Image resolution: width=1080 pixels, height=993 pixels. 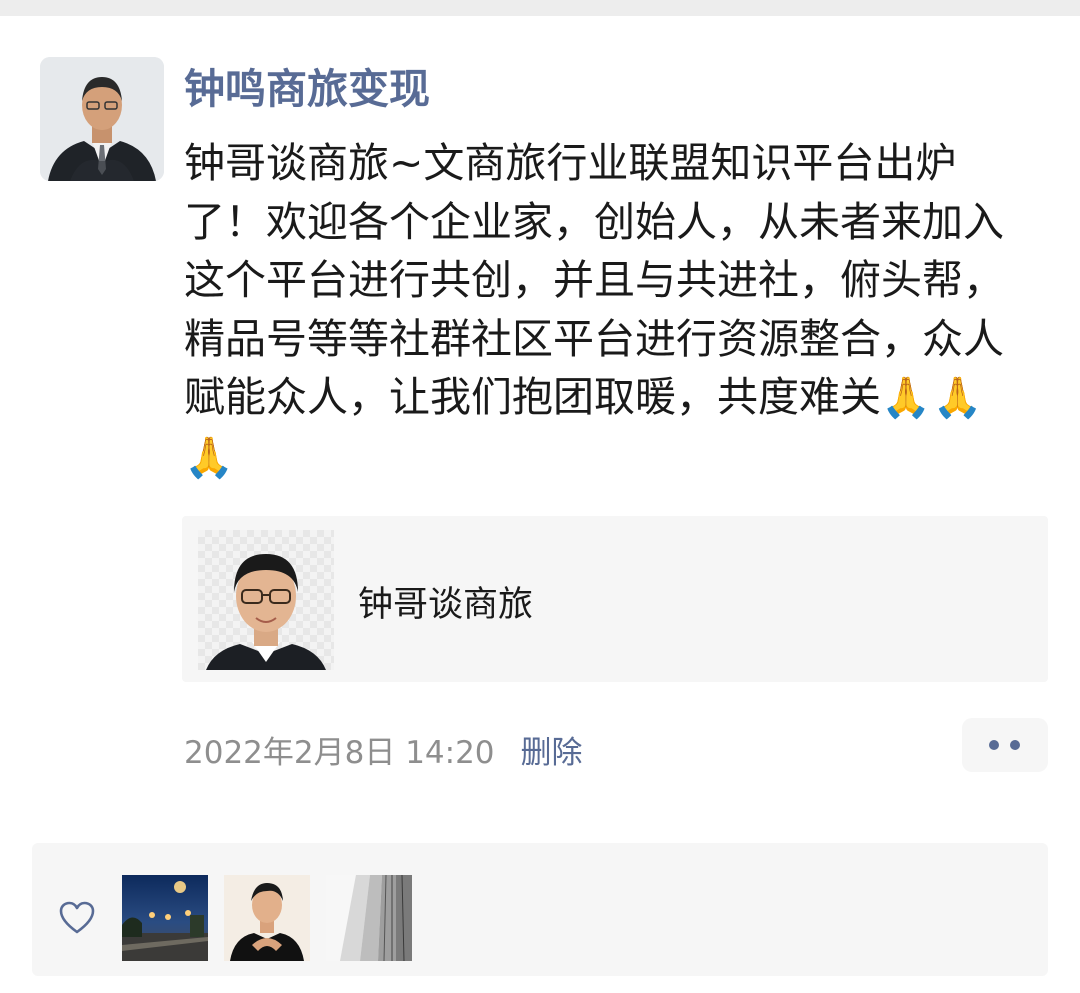 What do you see at coordinates (552, 753) in the screenshot?
I see `delete-link: 删除` at bounding box center [552, 753].